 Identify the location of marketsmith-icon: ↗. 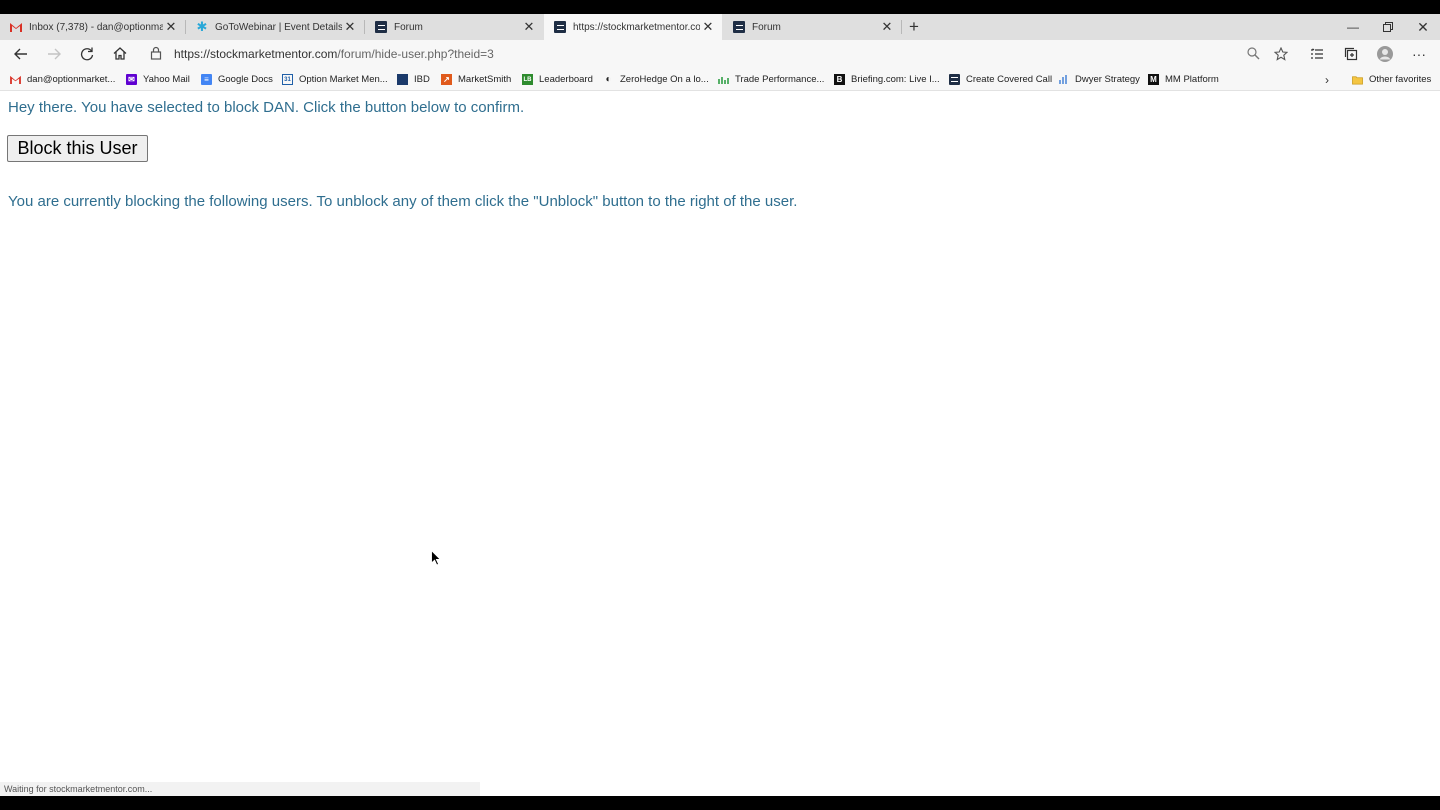
(446, 79).